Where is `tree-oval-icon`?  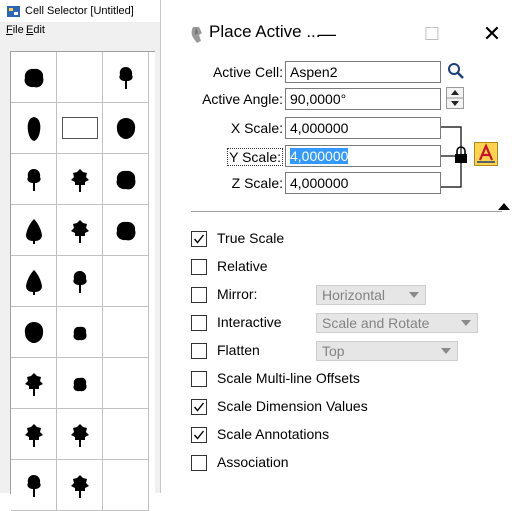 tree-oval-icon is located at coordinates (34, 129).